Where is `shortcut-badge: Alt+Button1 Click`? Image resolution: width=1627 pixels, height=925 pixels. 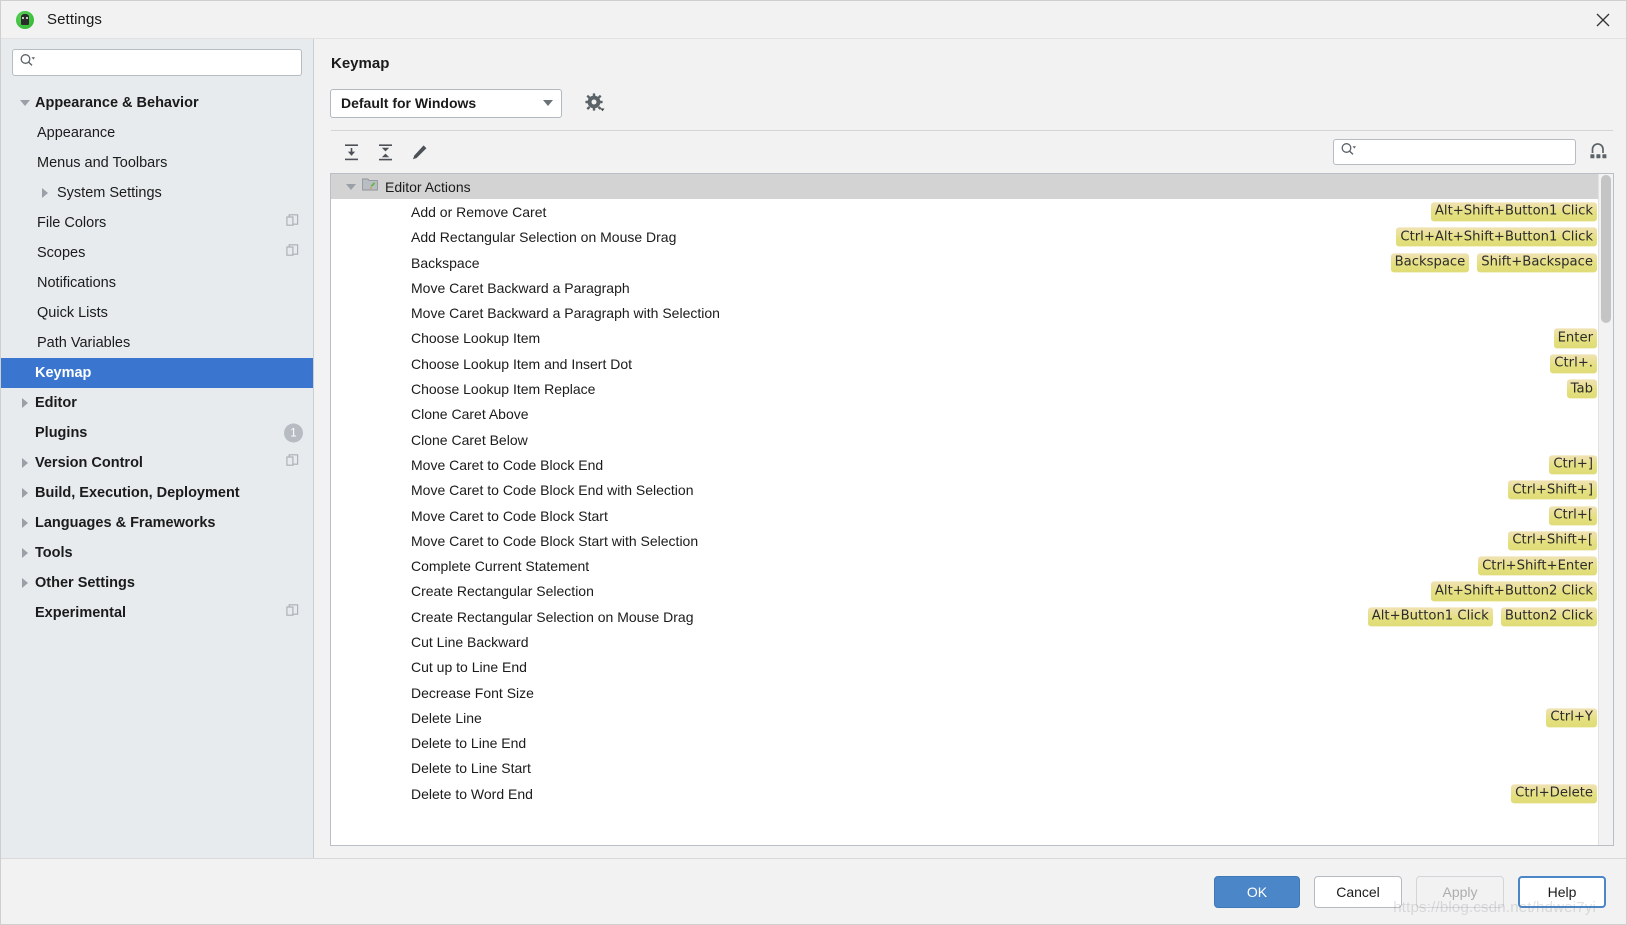
shortcut-badge: Alt+Button1 Click is located at coordinates (1430, 617).